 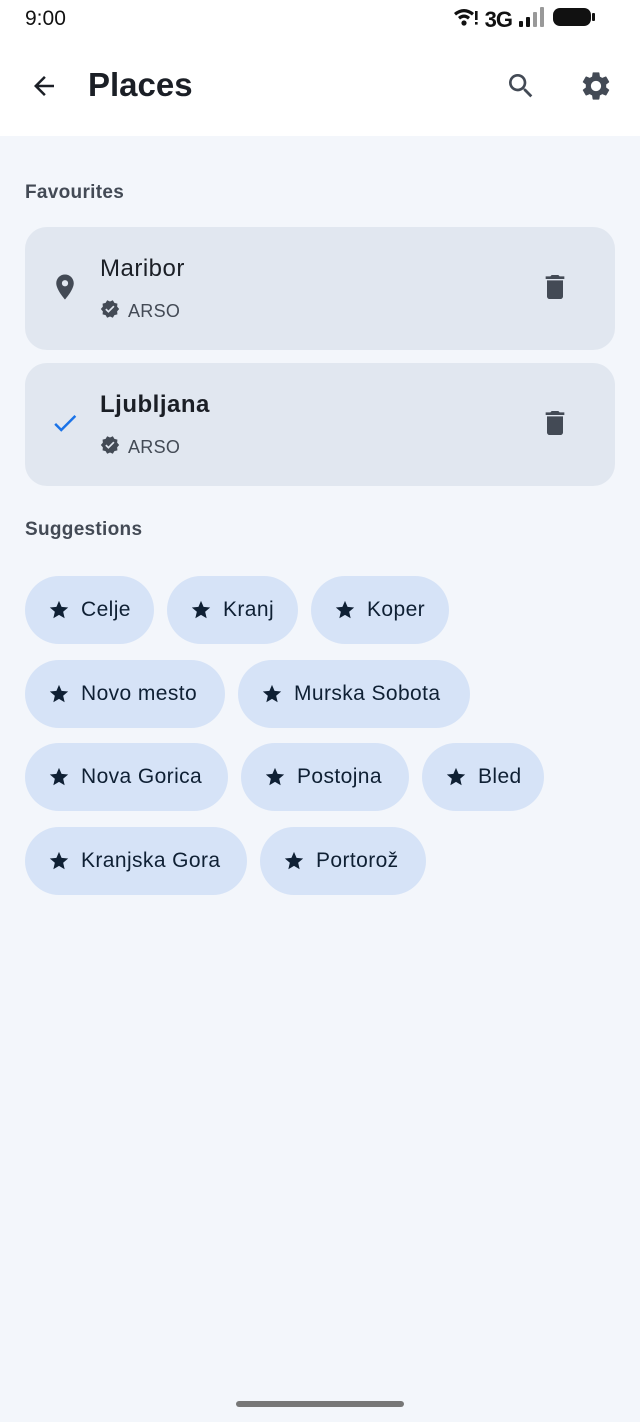 I want to click on search-button, so click(x=521, y=88).